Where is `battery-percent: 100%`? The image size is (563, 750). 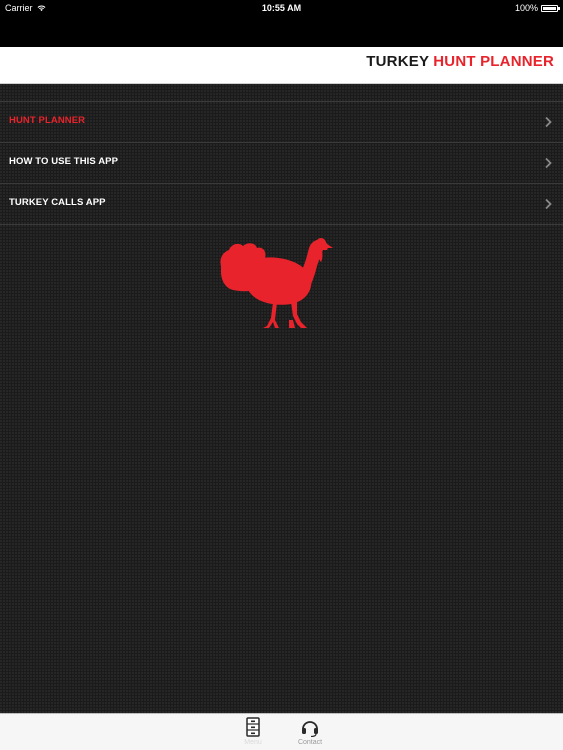
battery-percent: 100% is located at coordinates (526, 8).